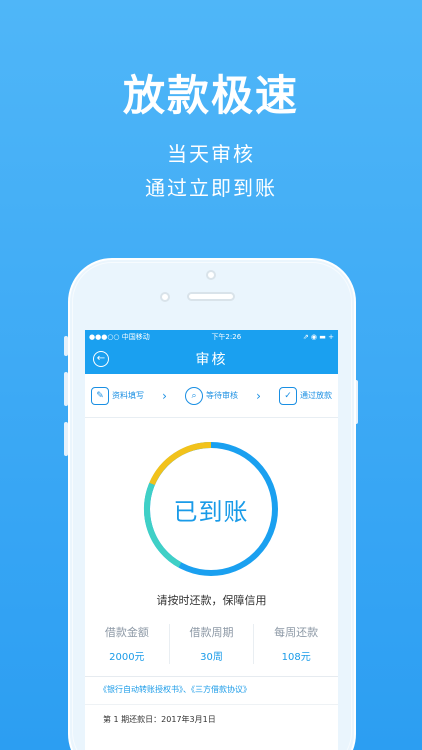 The image size is (422, 750). What do you see at coordinates (211, 154) in the screenshot?
I see `promo-line-1: 当天审核` at bounding box center [211, 154].